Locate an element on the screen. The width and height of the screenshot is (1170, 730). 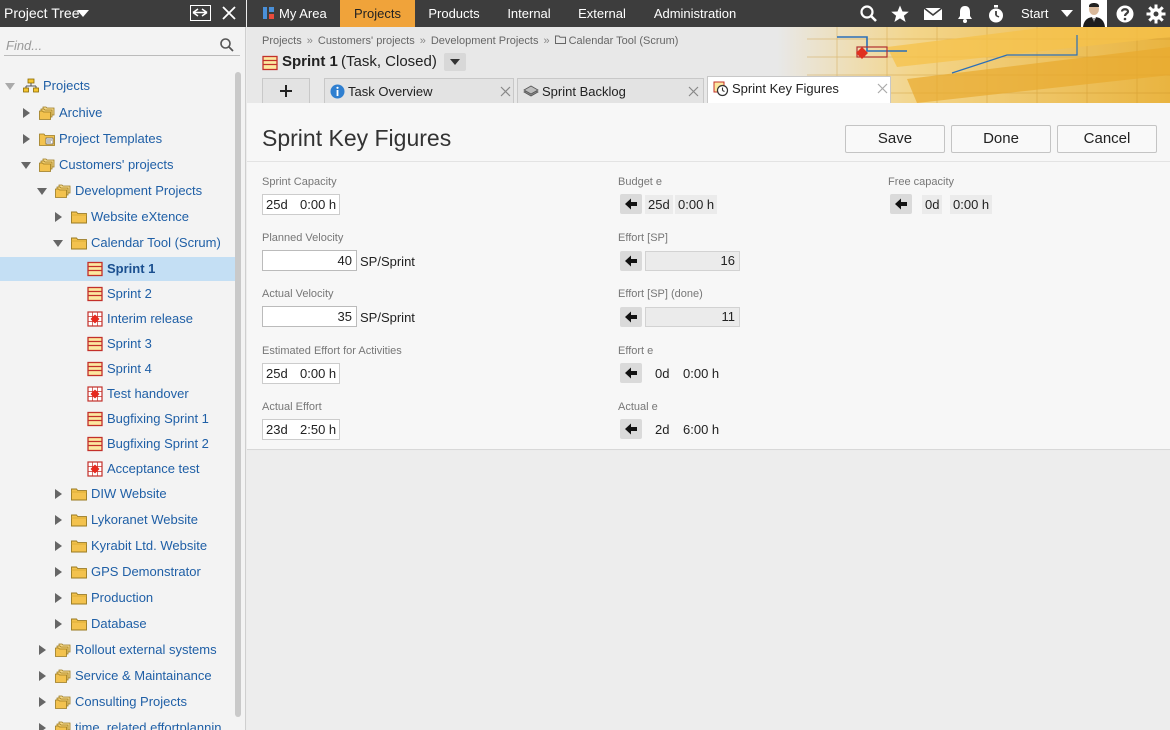
cancel-button: Cancel is located at coordinates (1107, 139).